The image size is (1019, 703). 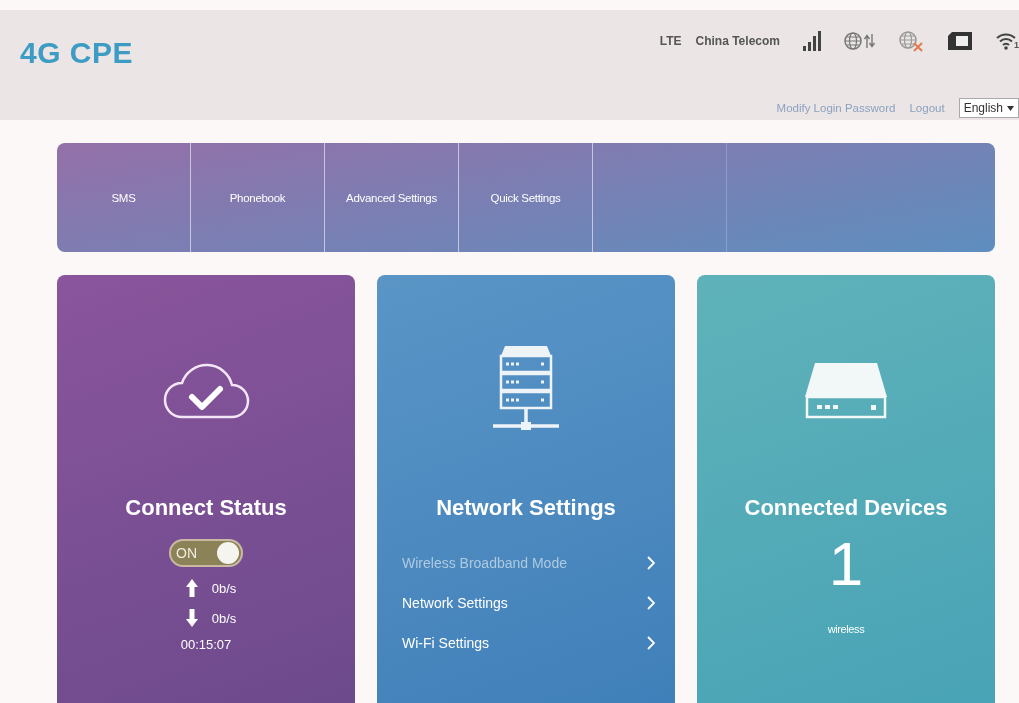 I want to click on settings-link: Network Settings, so click(x=528, y=603).